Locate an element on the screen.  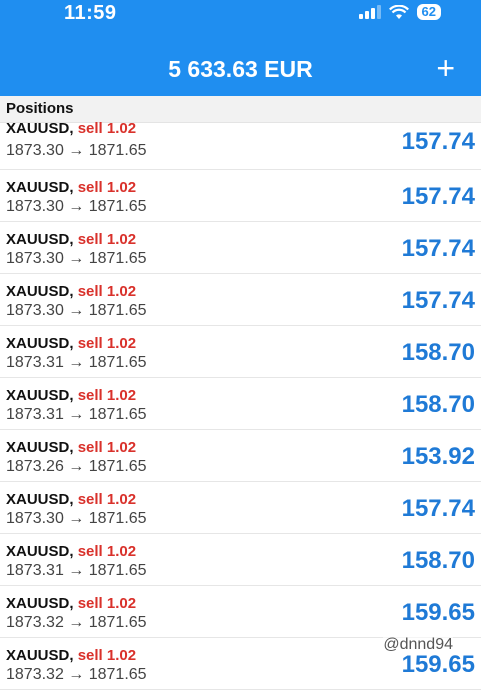
position-prices: 1873.26 → 1871.65 is located at coordinates (76, 466).